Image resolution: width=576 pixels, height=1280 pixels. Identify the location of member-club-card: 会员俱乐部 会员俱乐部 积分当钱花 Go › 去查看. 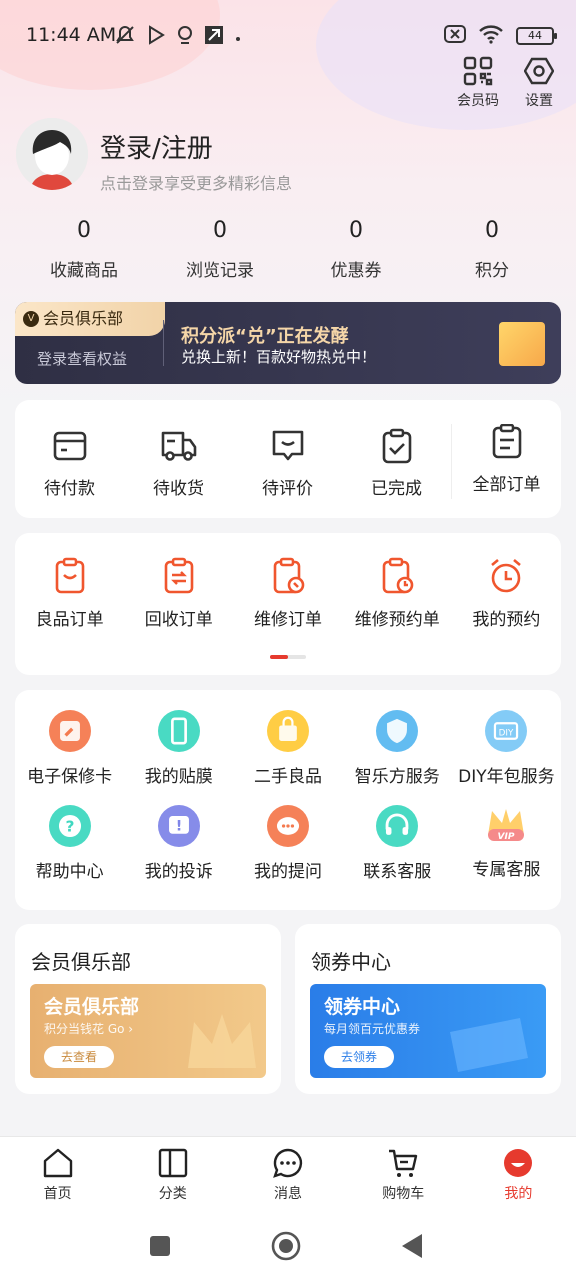
(148, 1009).